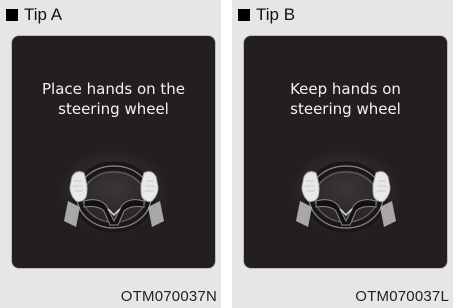  What do you see at coordinates (43, 14) in the screenshot?
I see `tip-title: Tip A` at bounding box center [43, 14].